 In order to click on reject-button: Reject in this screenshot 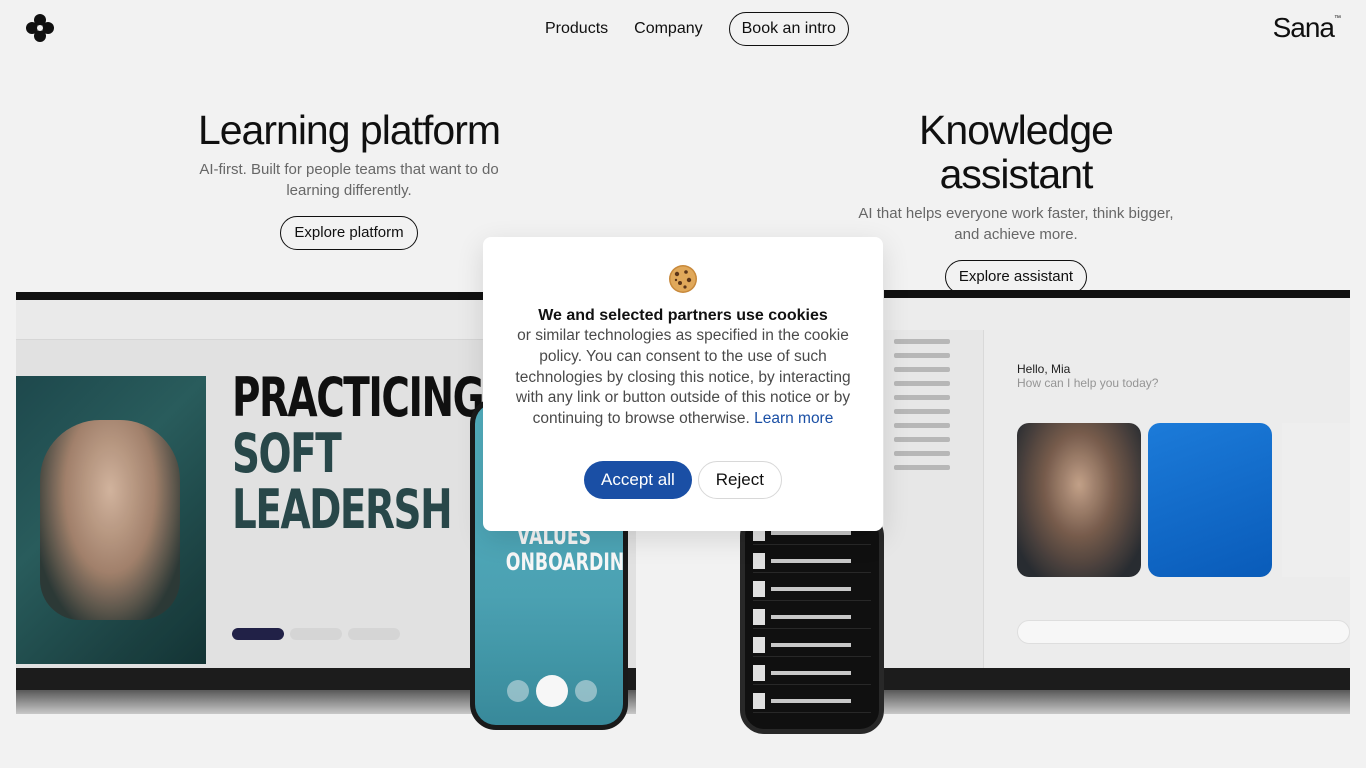, I will do `click(739, 480)`.